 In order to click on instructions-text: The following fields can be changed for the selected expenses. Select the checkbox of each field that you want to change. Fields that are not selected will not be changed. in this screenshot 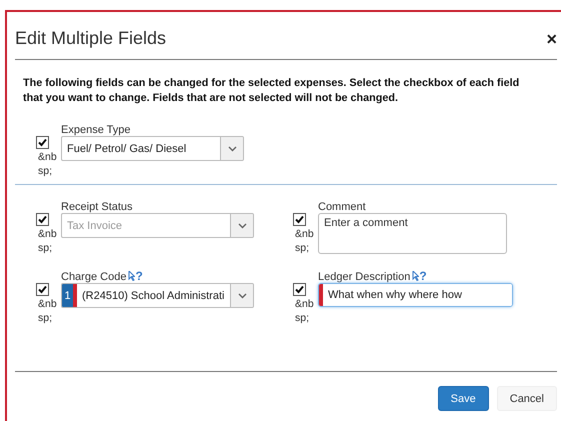, I will do `click(271, 91)`.